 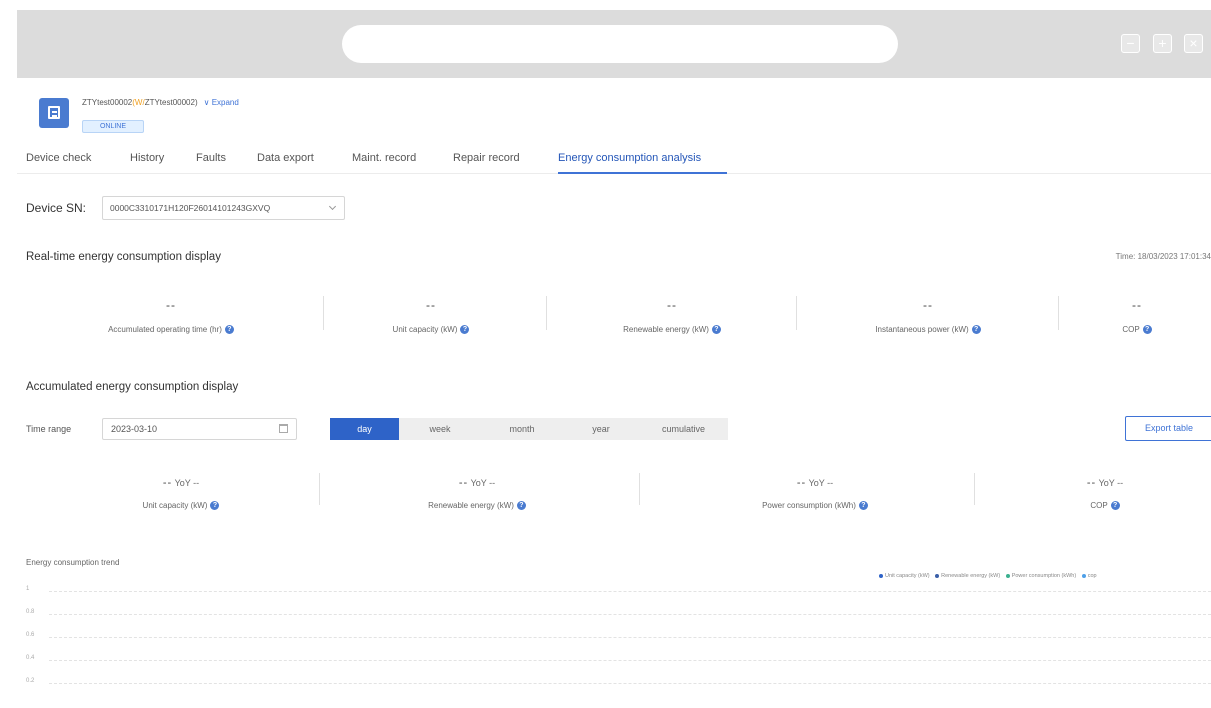 I want to click on device-sn-value: 0000C3310171H120F26014101243GXVQ, so click(x=190, y=208).